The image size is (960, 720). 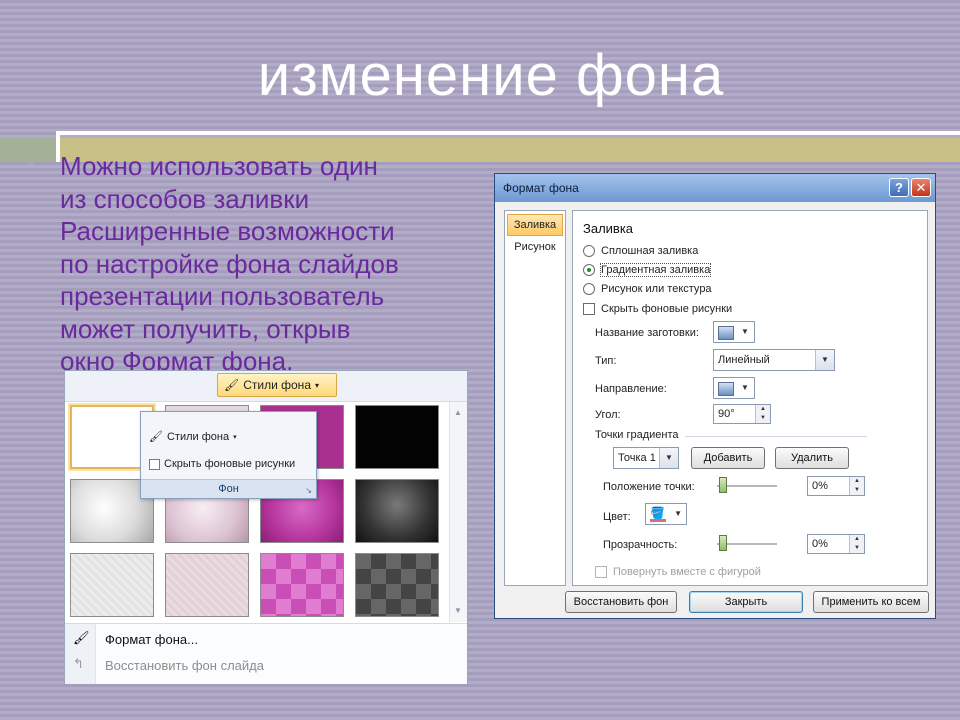 What do you see at coordinates (78, 663) in the screenshot?
I see `reset-background-icon: ↰` at bounding box center [78, 663].